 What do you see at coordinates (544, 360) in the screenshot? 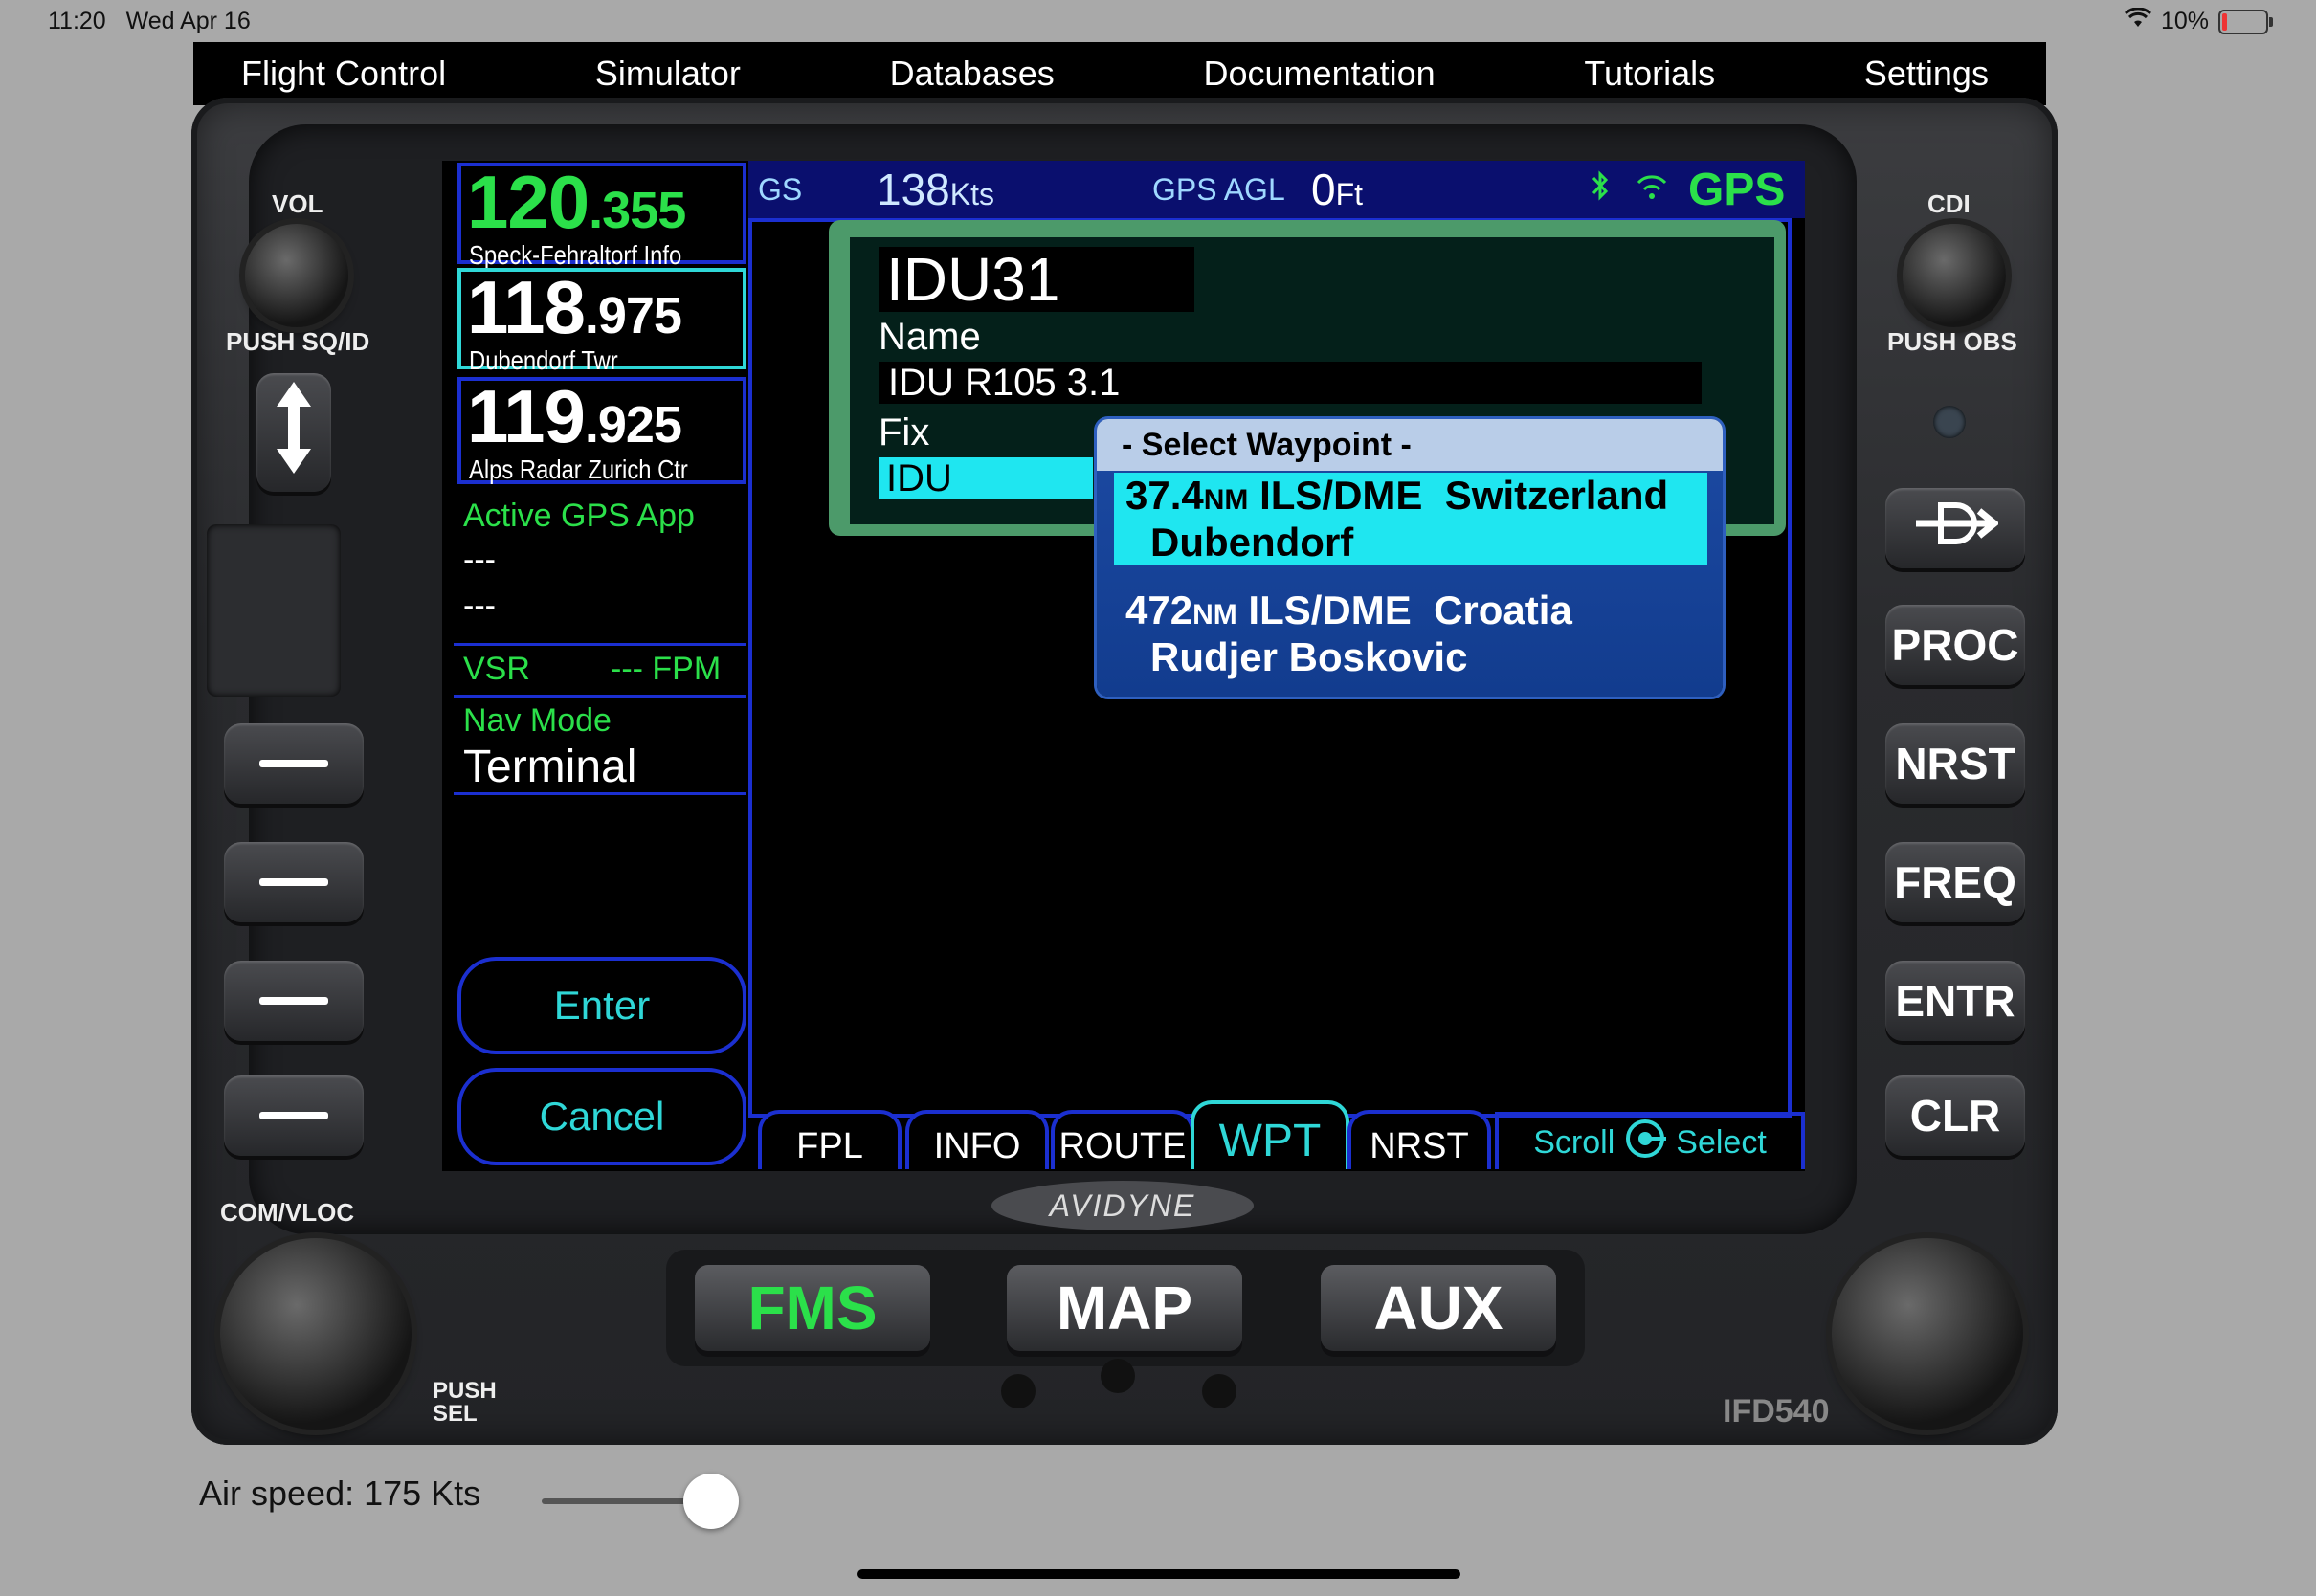
I see `freq-standby-label: Dubendorf Twr` at bounding box center [544, 360].